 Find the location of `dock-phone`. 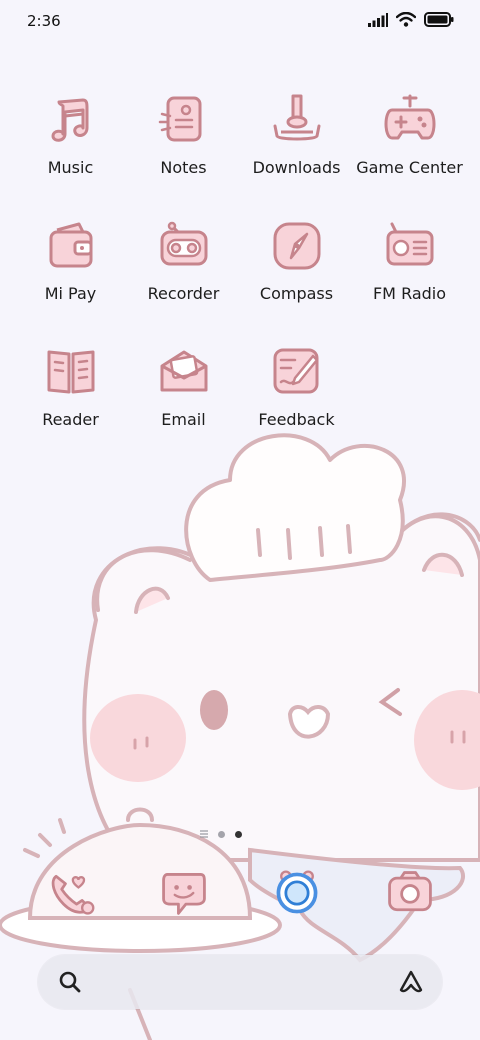

dock-phone is located at coordinates (70, 893).